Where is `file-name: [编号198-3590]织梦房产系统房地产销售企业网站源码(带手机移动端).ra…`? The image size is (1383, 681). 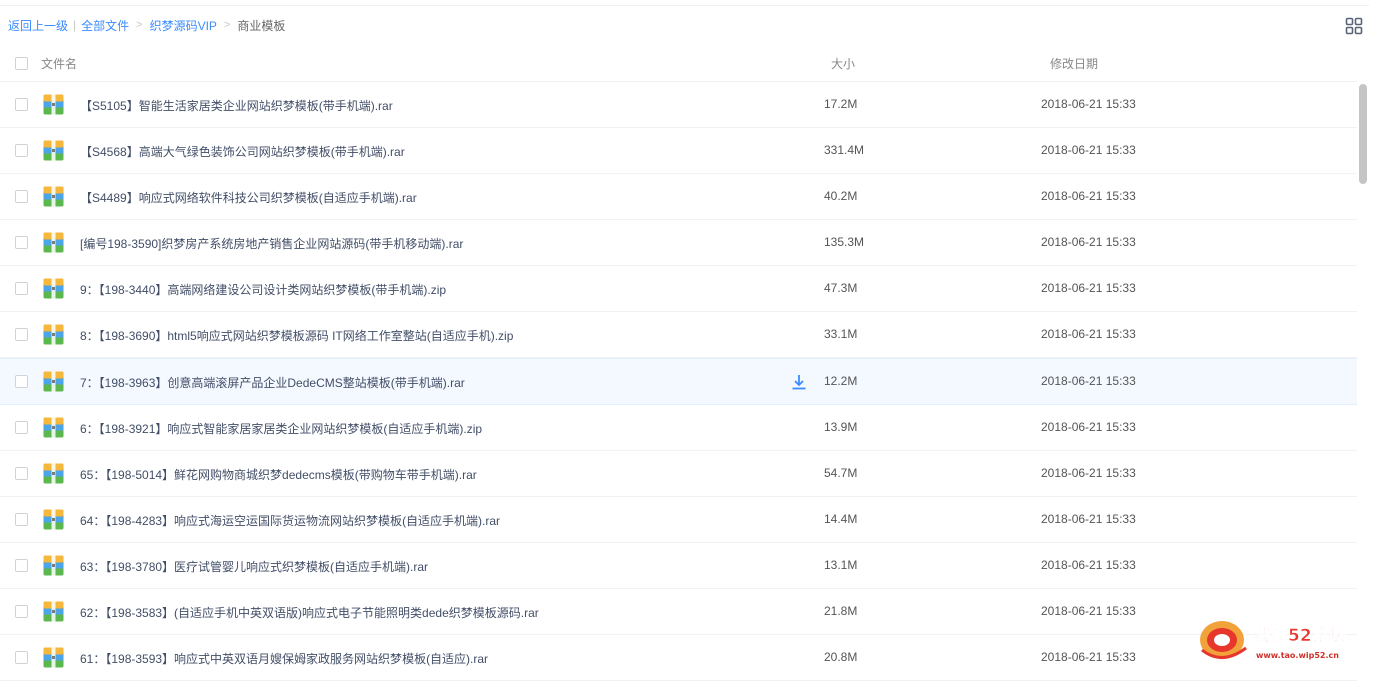 file-name: [编号198-3590]织梦房产系统房地产销售企业网站源码(带手机移动端).ra… is located at coordinates (271, 243).